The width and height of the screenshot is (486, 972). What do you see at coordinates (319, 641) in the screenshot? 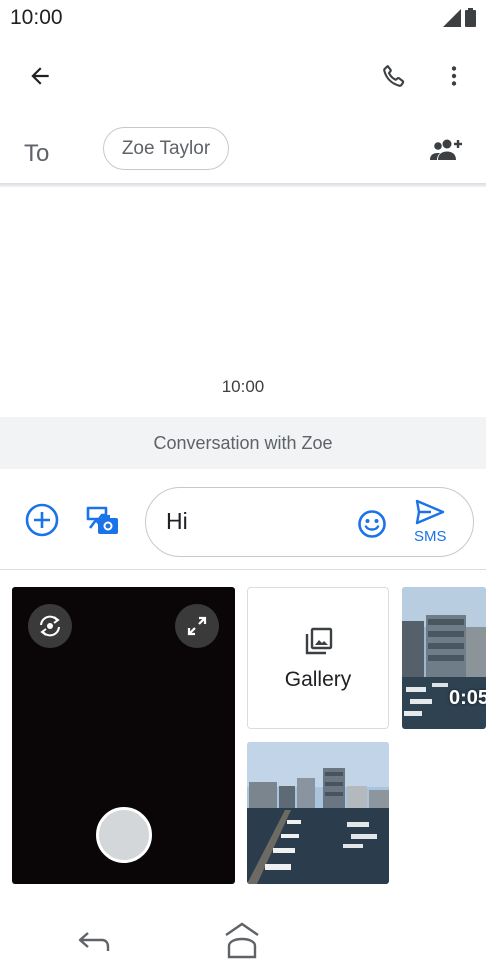
I see `photo-library-icon` at bounding box center [319, 641].